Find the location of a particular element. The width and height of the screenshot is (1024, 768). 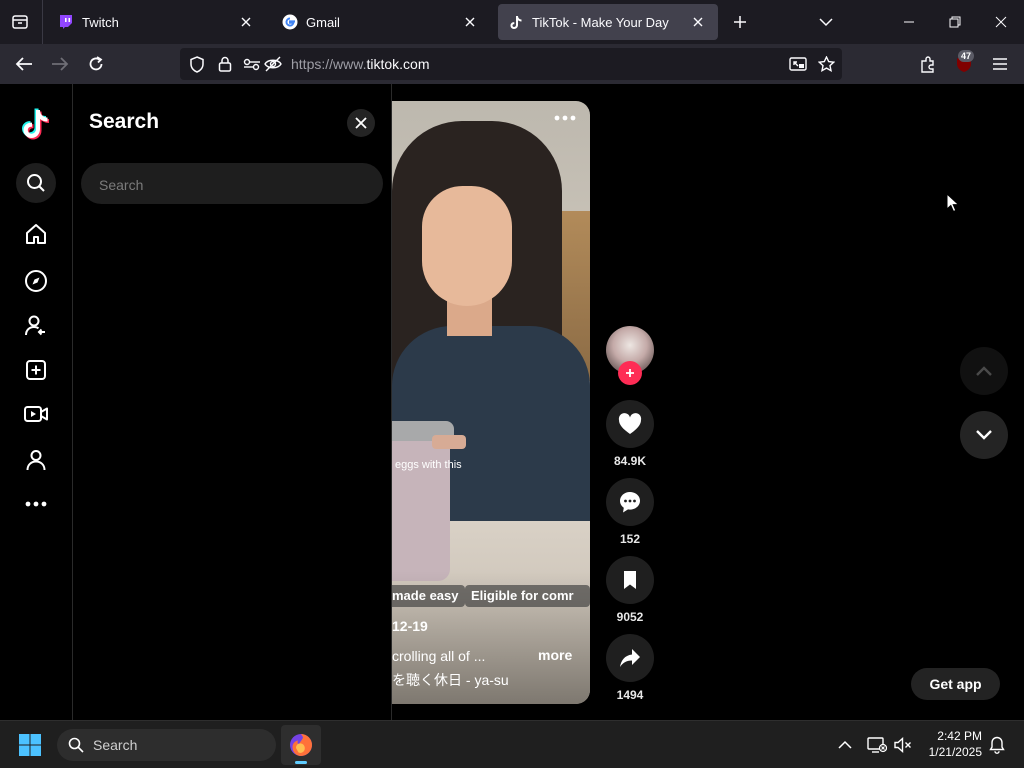

previous-video-button is located at coordinates (984, 371).